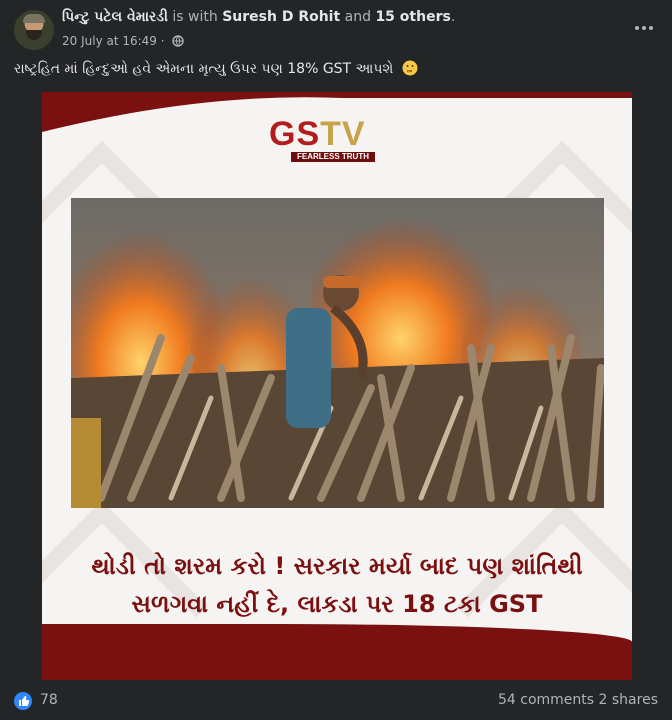 The image size is (672, 720). What do you see at coordinates (49, 700) in the screenshot?
I see `reaction-count: 78` at bounding box center [49, 700].